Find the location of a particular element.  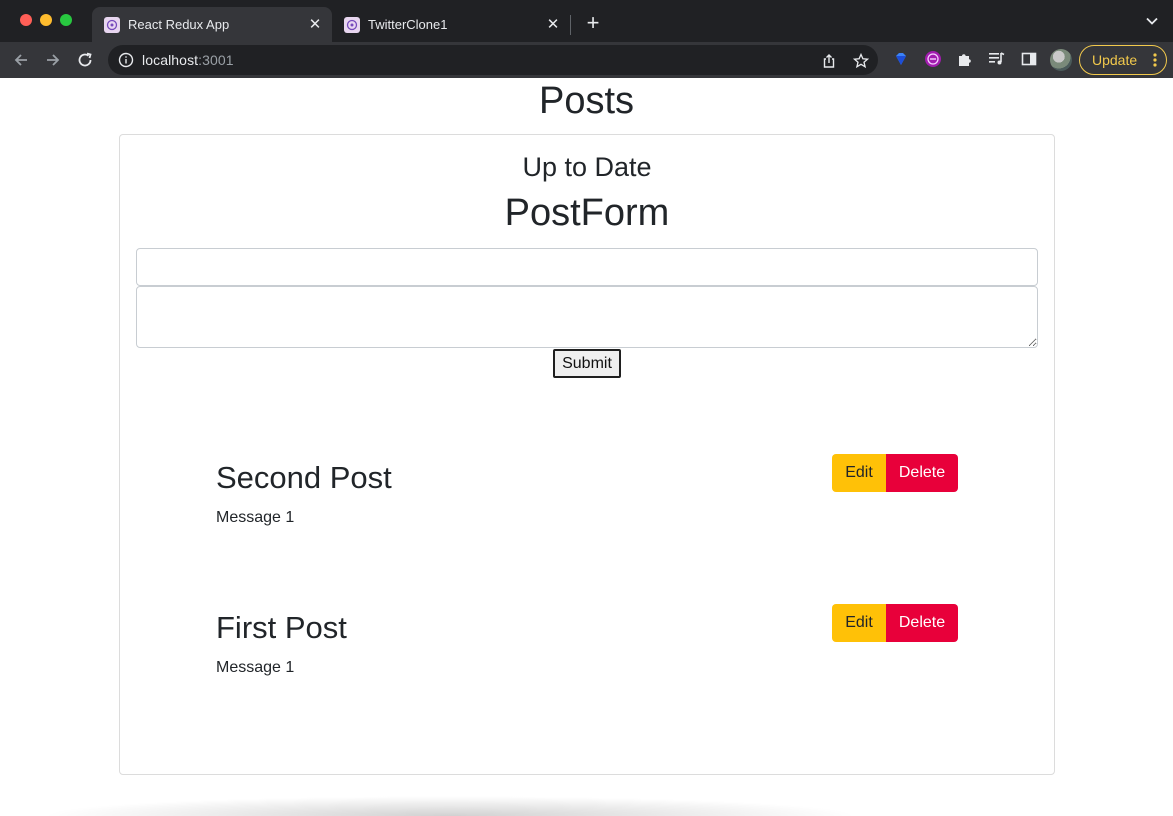

url-host: localhost is located at coordinates (170, 60).